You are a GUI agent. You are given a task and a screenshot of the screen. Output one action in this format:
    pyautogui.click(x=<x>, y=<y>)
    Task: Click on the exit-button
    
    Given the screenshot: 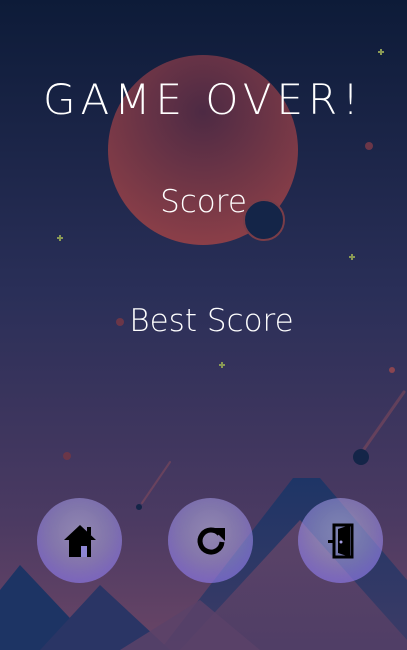 What is the action you would take?
    pyautogui.click(x=340, y=540)
    